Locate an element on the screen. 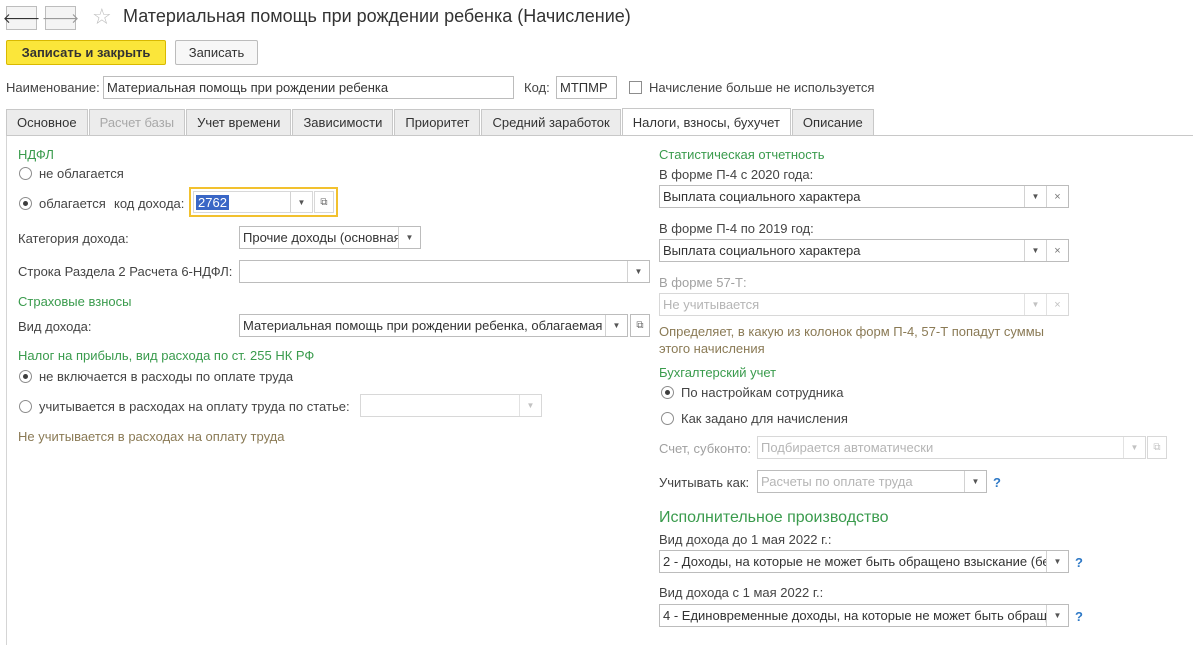  profit-tax-not-included-label: не включается в расходы по оплате труда is located at coordinates (166, 376).